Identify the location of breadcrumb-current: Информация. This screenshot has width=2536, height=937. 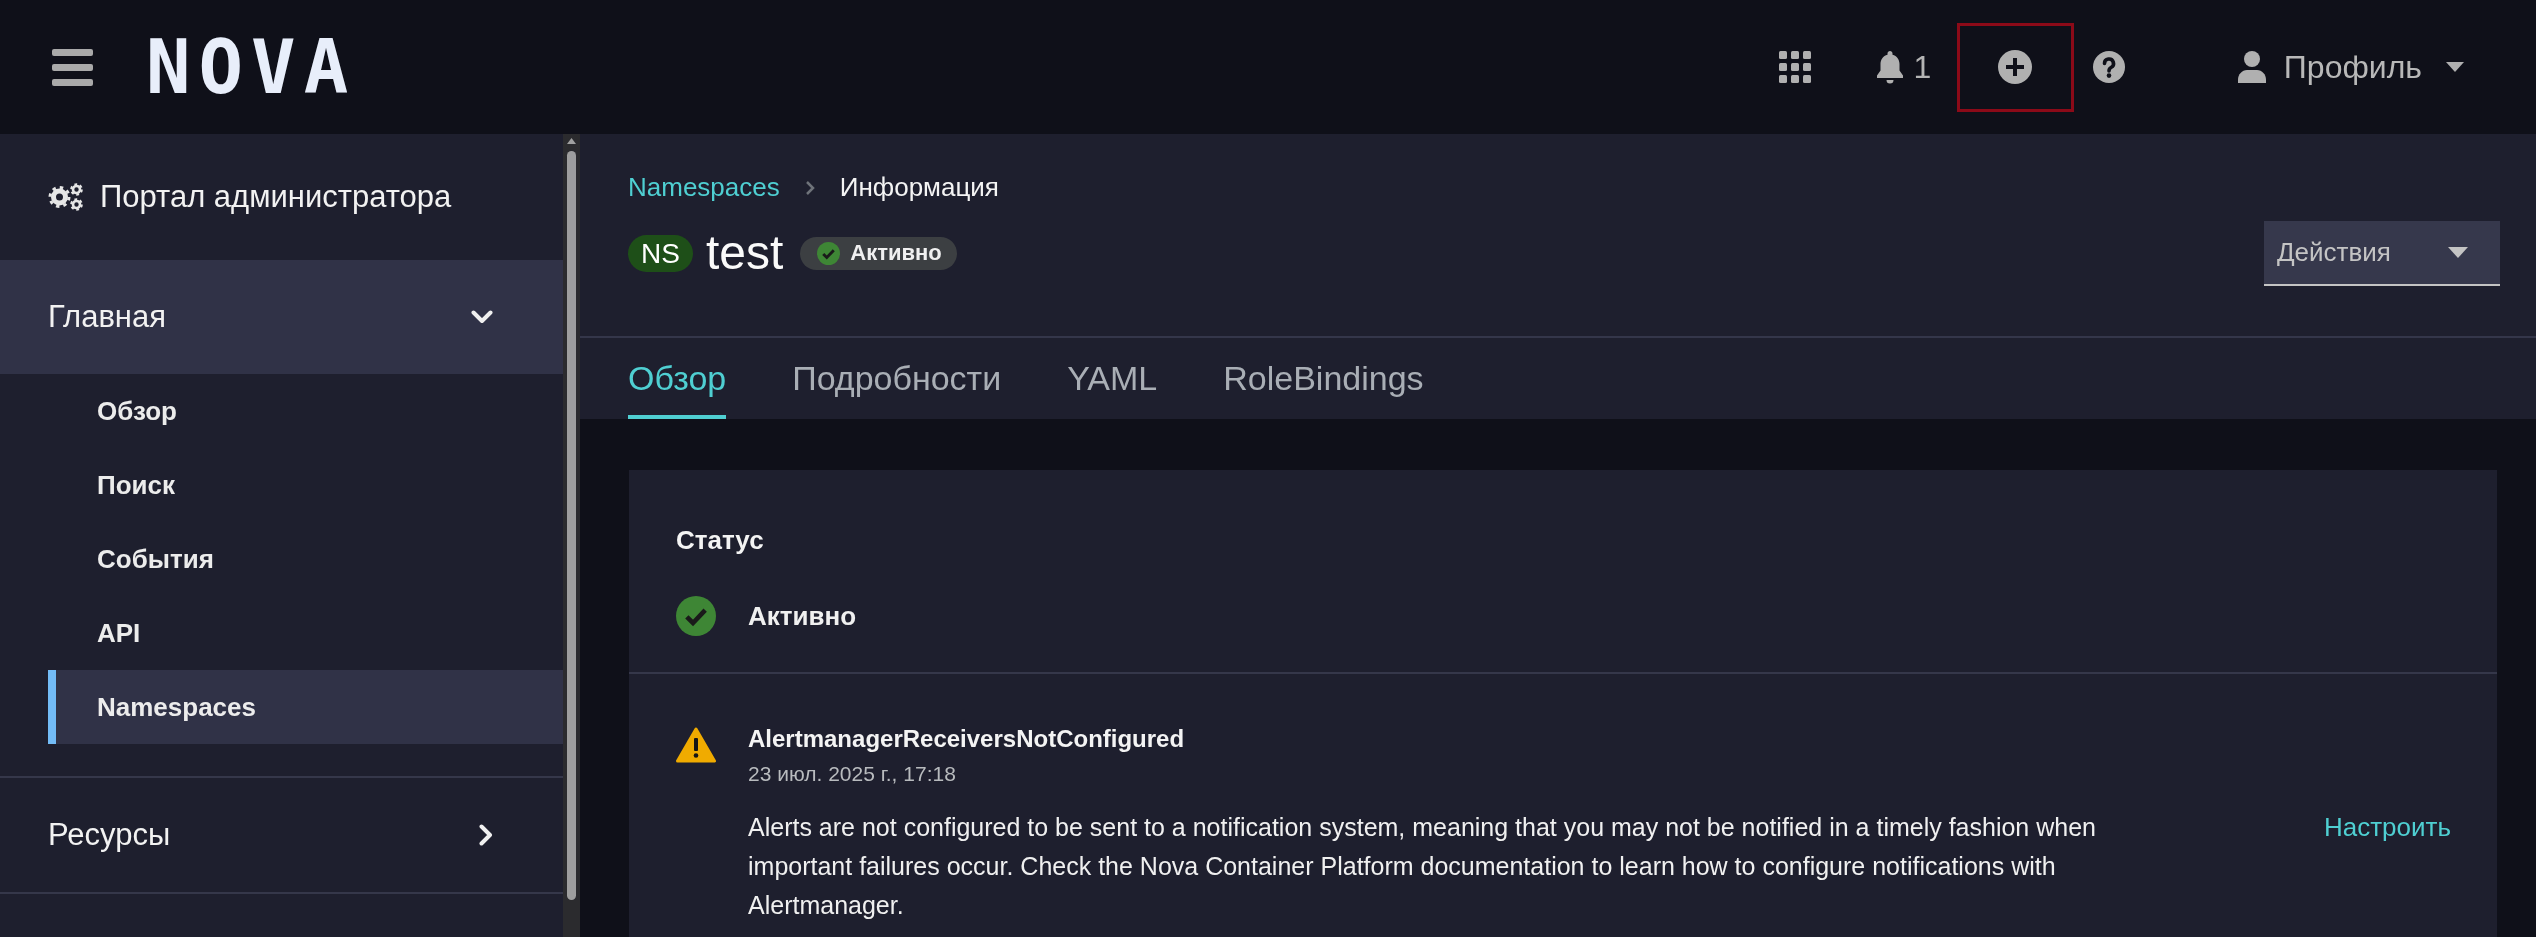
(919, 187).